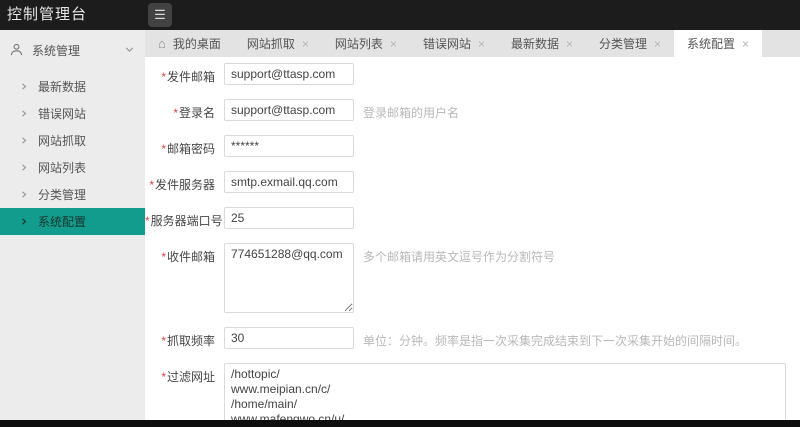 The height and width of the screenshot is (427, 800). I want to click on sidebar-item-error-sites: 错误网站, so click(72, 113).